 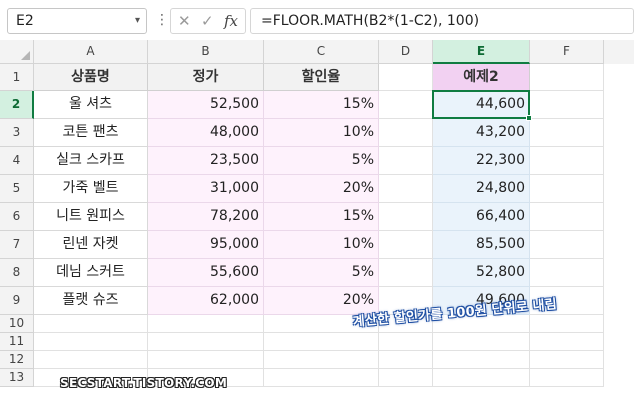 I want to click on close-icon: ✕, so click(x=184, y=21).